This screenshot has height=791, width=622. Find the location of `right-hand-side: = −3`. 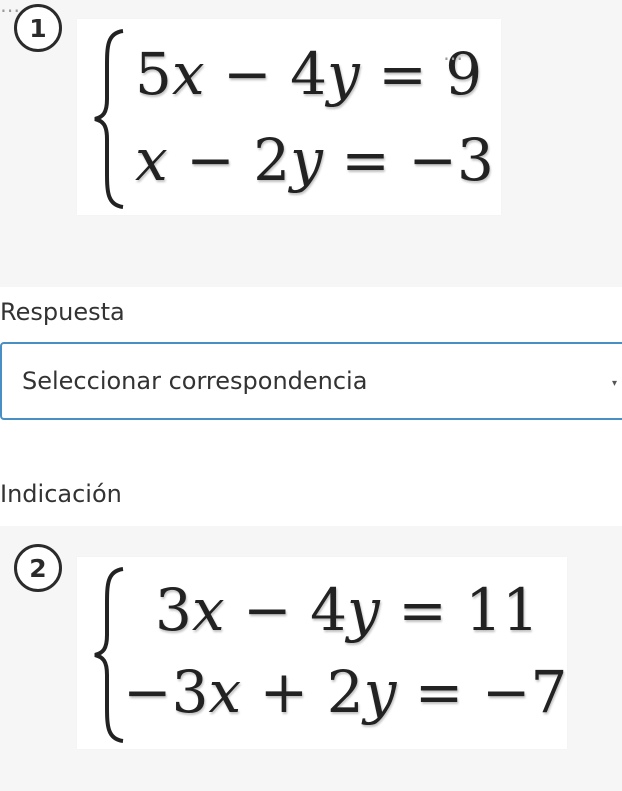

right-hand-side: = −3 is located at coordinates (408, 160).